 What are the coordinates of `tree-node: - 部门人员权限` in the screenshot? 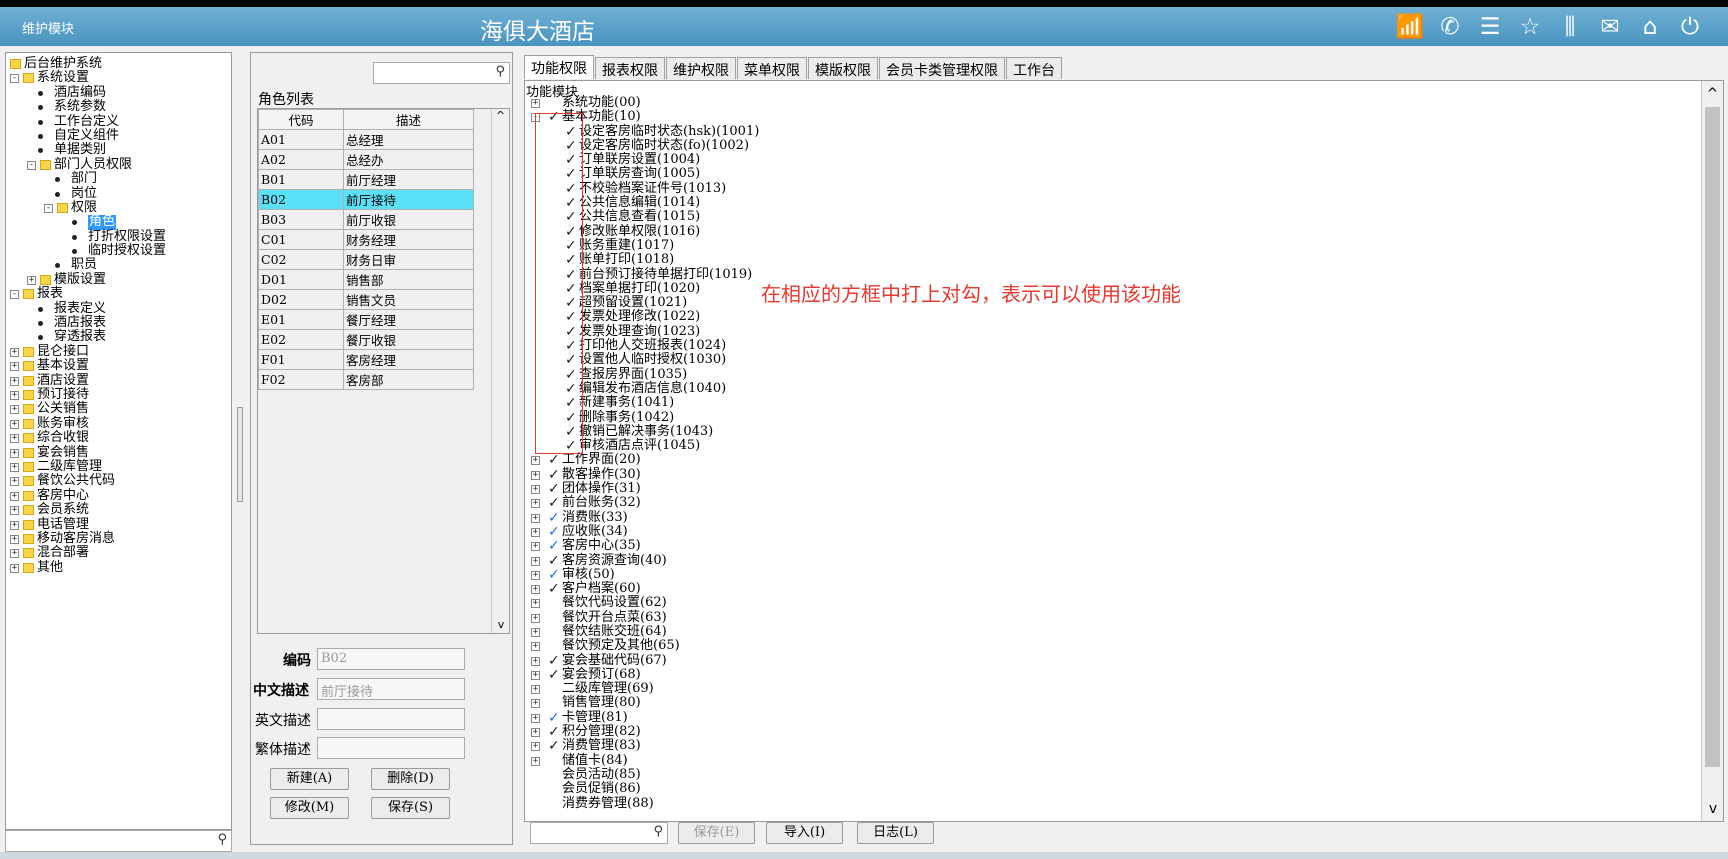 It's located at (119, 164).